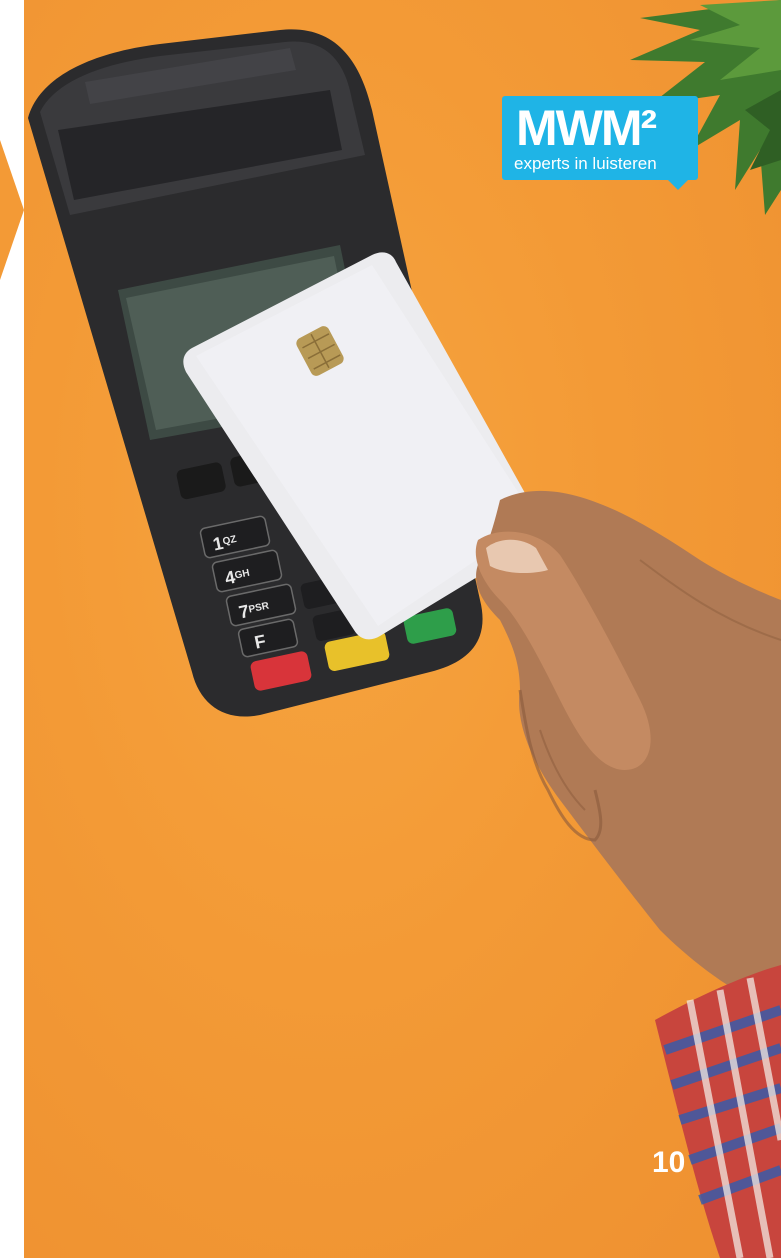 This screenshot has height=1258, width=781. What do you see at coordinates (585, 163) in the screenshot?
I see `logo-tagline: experts in luisteren` at bounding box center [585, 163].